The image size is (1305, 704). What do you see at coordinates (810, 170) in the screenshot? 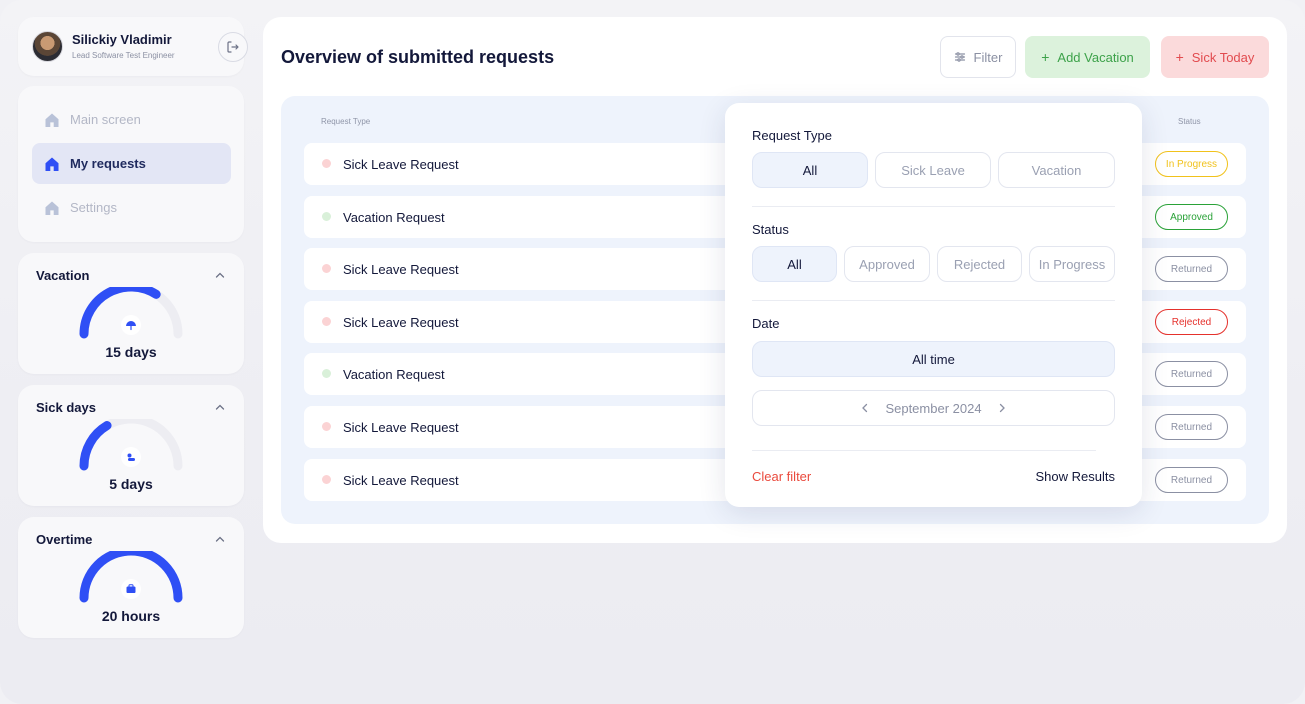
I see `request-type-option-all: All` at bounding box center [810, 170].